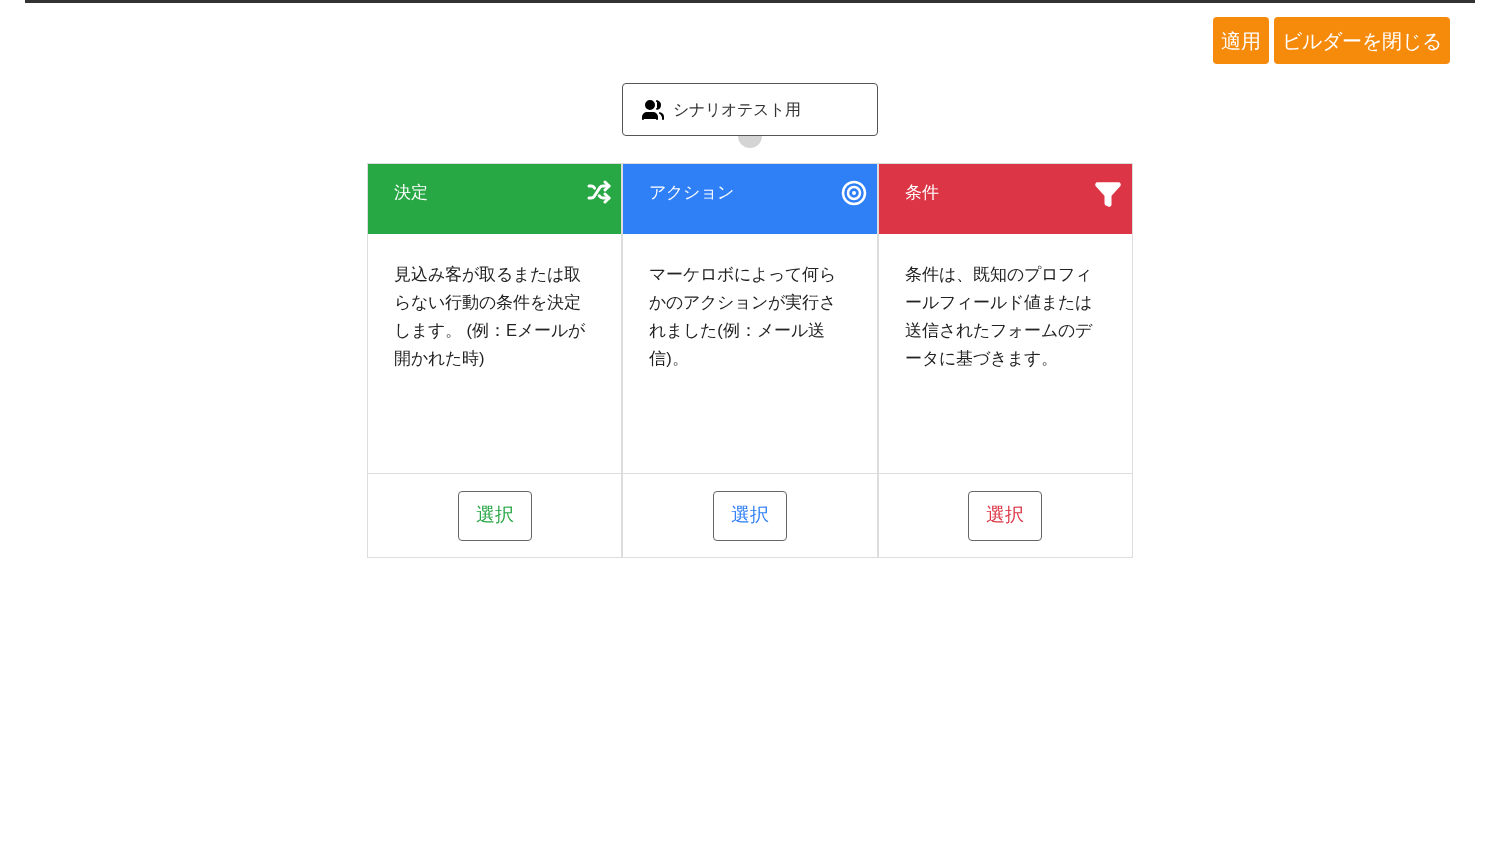 This screenshot has width=1500, height=844. I want to click on shuffle-icon, so click(599, 192).